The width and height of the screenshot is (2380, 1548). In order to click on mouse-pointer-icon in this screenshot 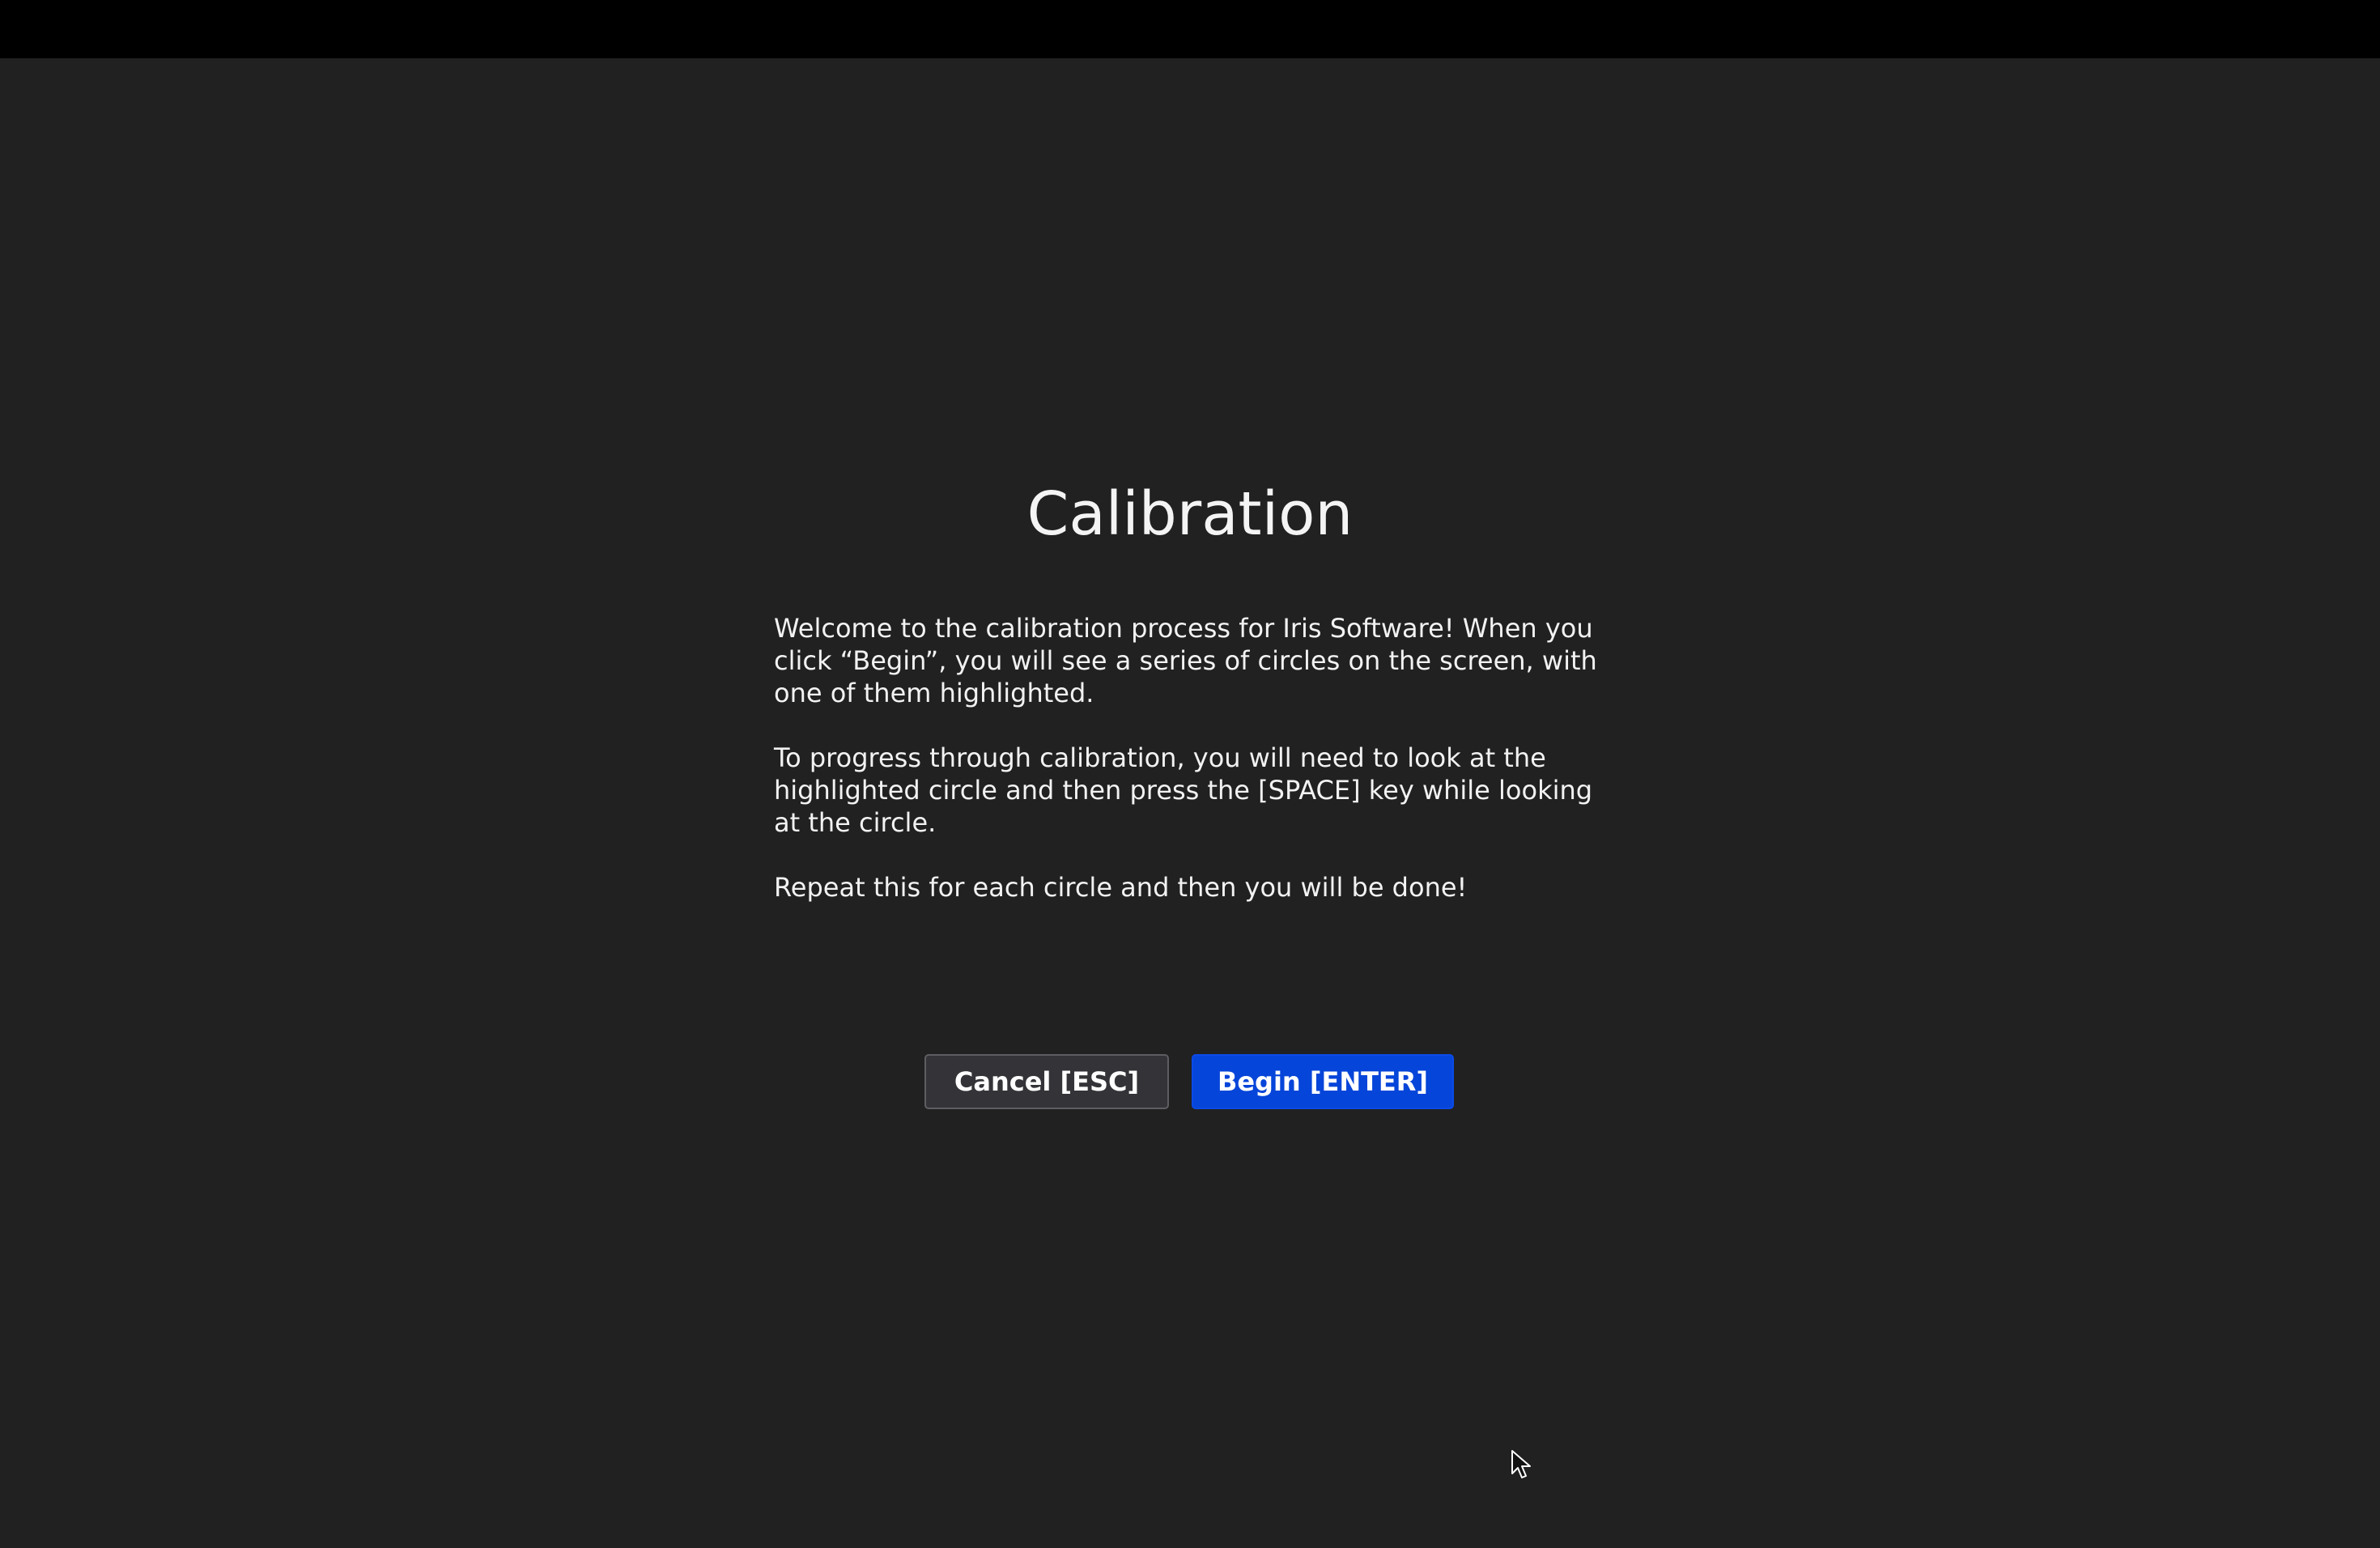, I will do `click(1521, 1464)`.